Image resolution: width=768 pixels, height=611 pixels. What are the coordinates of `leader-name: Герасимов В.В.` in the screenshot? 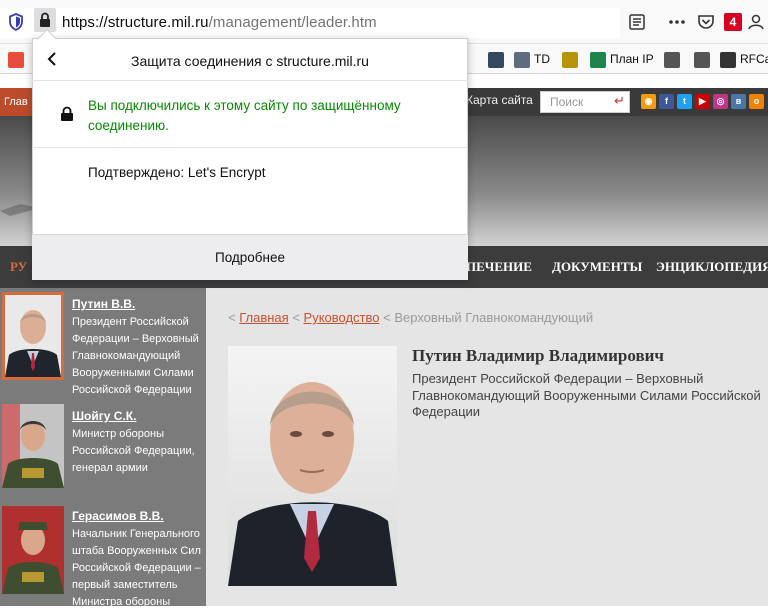 It's located at (118, 516).